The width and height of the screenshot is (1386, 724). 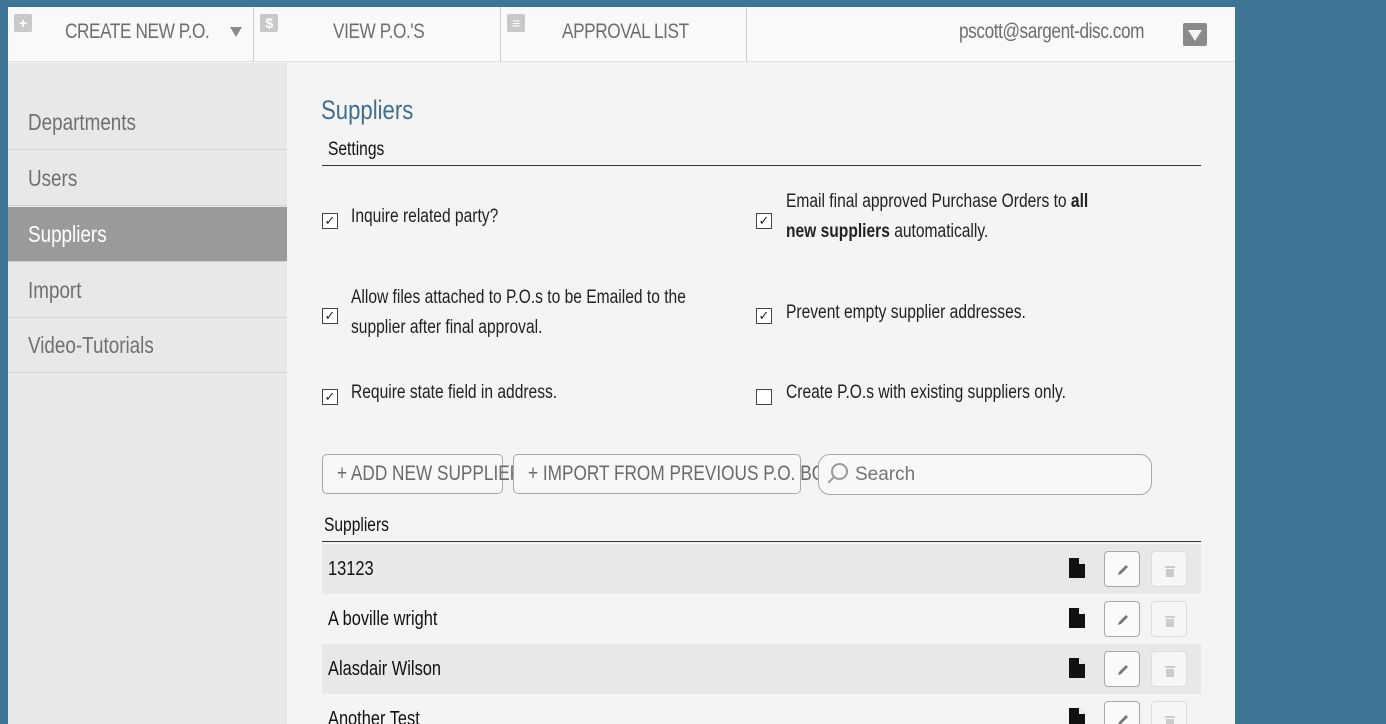 What do you see at coordinates (425, 216) in the screenshot?
I see `option-inquire-related-party: Inquire related party?` at bounding box center [425, 216].